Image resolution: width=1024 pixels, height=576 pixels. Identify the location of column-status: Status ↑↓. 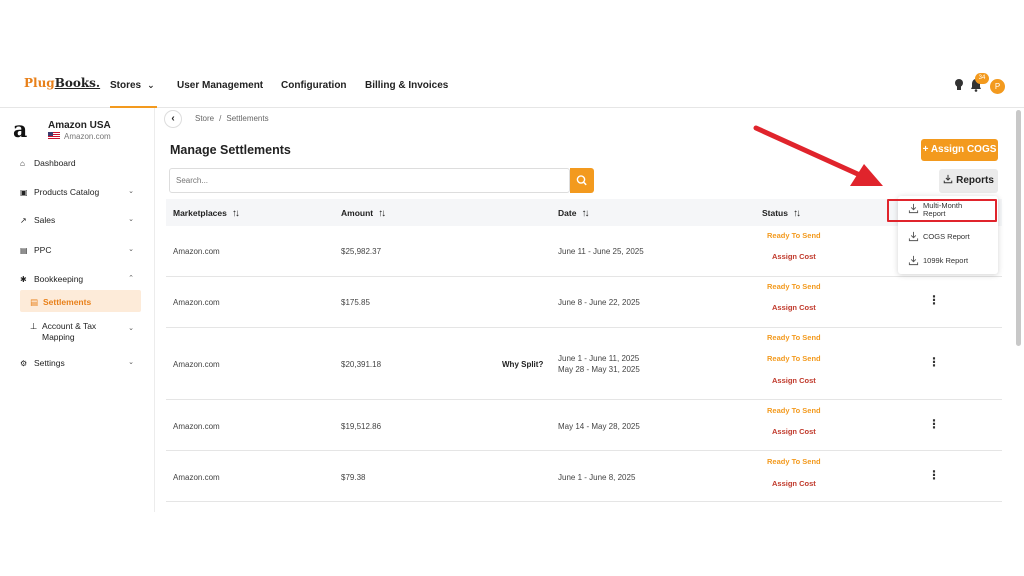
(781, 213).